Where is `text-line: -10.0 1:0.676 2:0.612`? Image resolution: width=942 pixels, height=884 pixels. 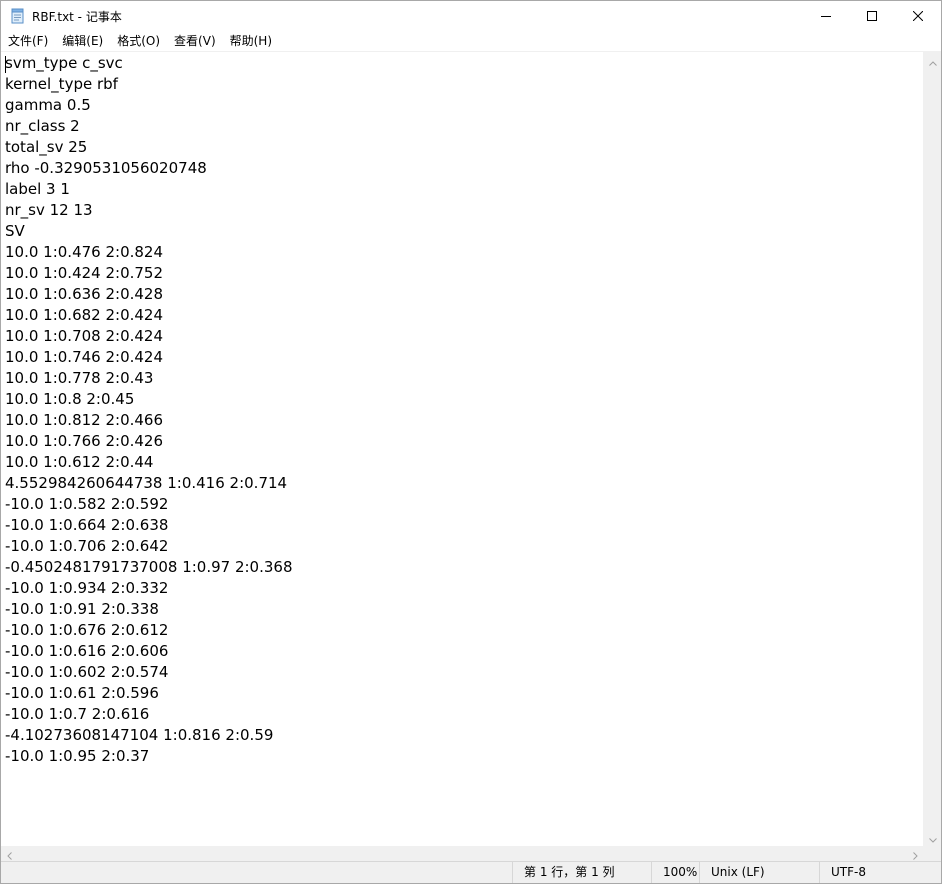
text-line: -10.0 1:0.676 2:0.612 is located at coordinates (149, 630).